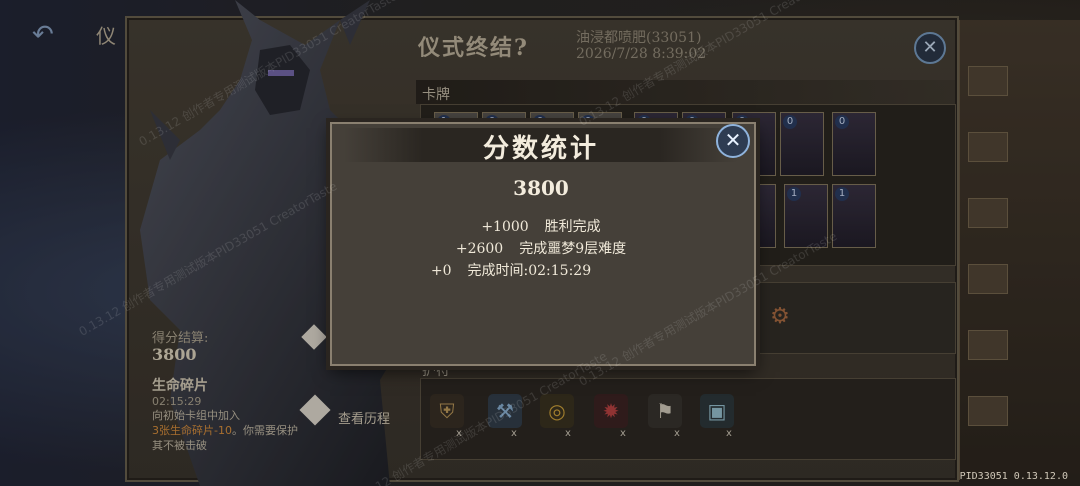 The height and width of the screenshot is (486, 1080). I want to click on score-line-desc: 完成时间:02:15:29, so click(529, 271).